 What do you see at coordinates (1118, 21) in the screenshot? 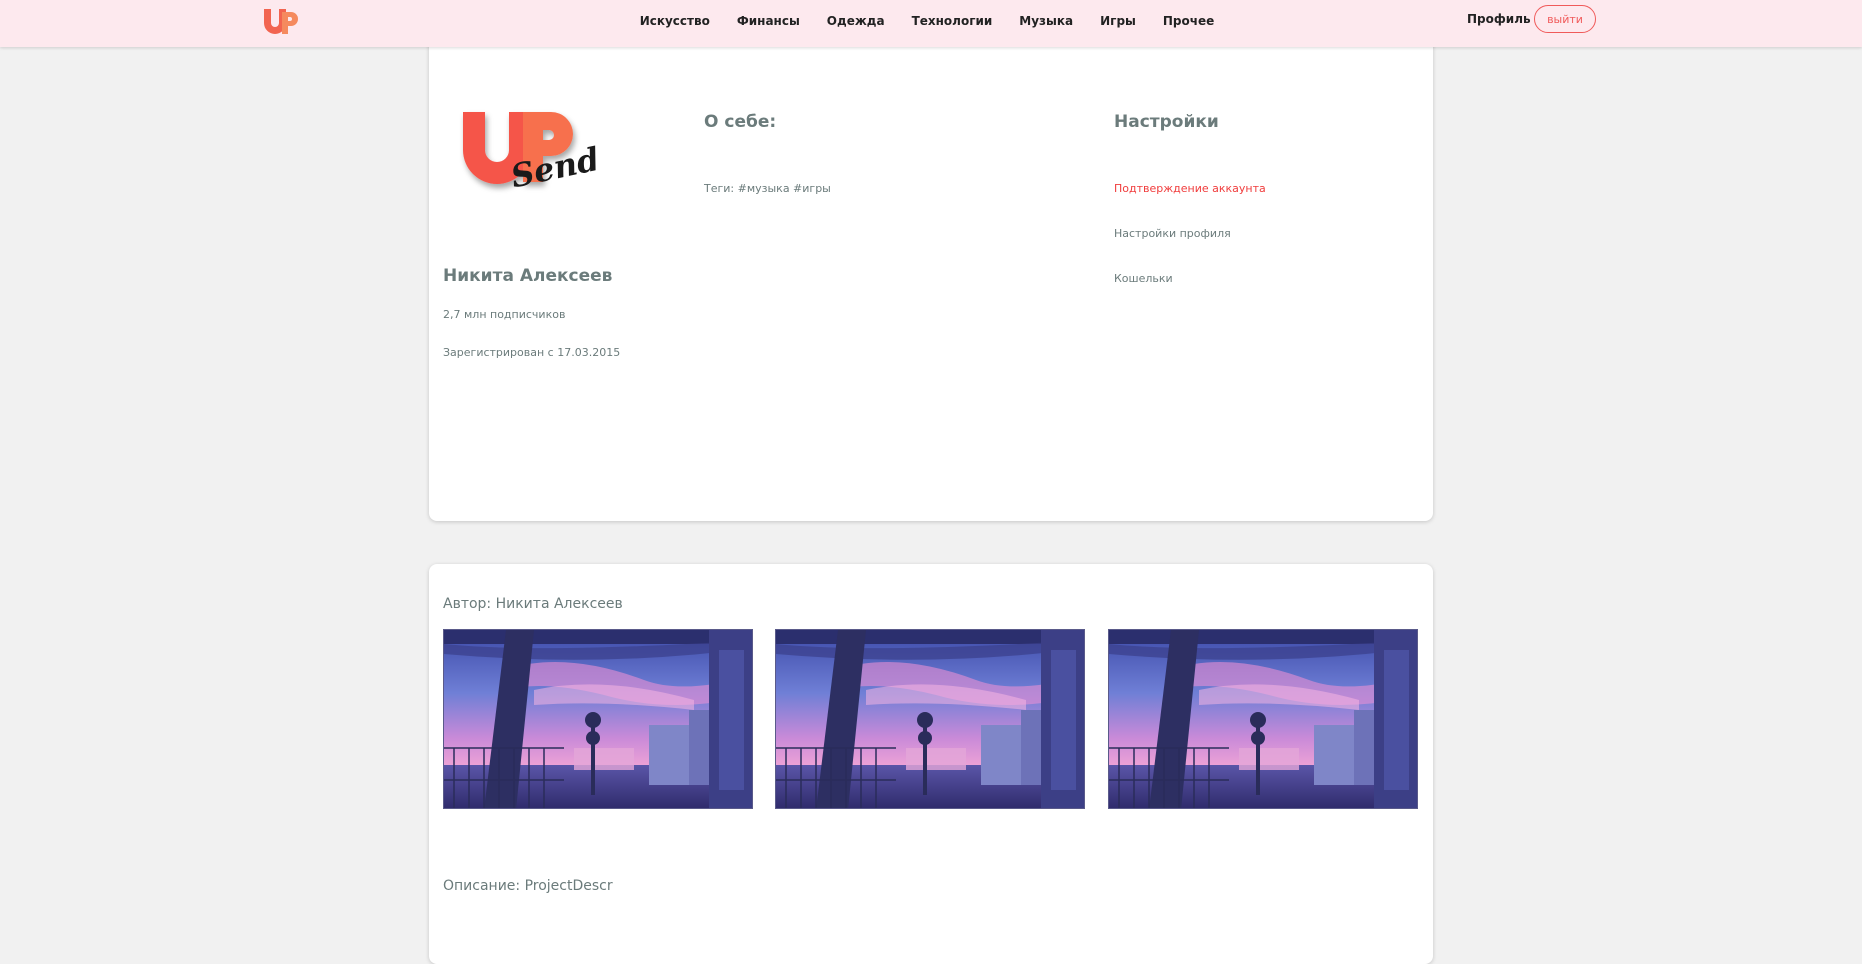
I see `nav-item-games: Игры` at bounding box center [1118, 21].